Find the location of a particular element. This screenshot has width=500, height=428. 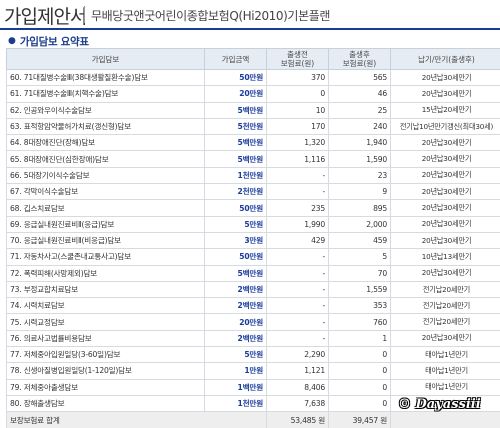

coverage-name: 73. 부정교합치료담보 is located at coordinates (105, 289).